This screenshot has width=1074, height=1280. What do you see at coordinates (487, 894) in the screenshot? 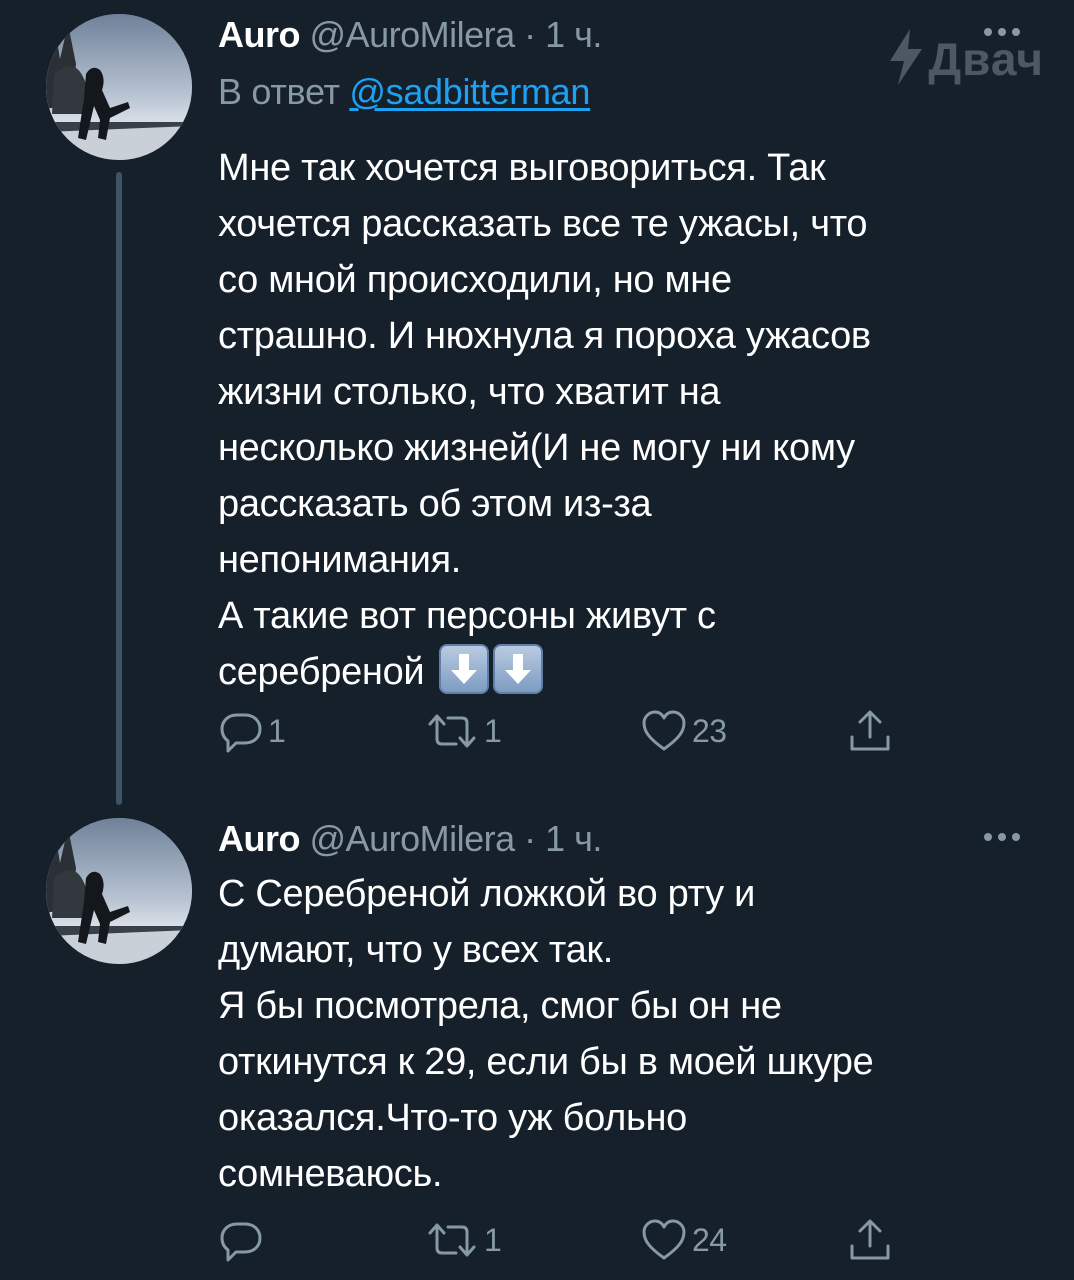
I see `tweet-text-line: С Серебреной ложкой во рту и` at bounding box center [487, 894].